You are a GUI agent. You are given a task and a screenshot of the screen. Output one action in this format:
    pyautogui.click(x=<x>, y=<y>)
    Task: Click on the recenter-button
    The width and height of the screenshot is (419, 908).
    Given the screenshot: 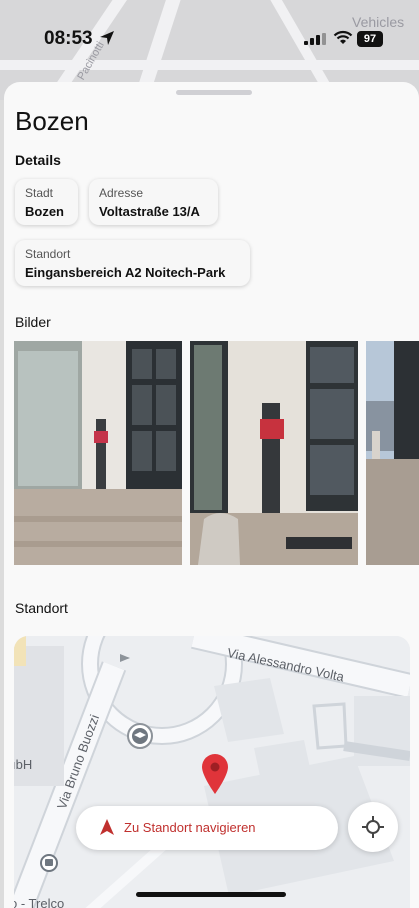 What is the action you would take?
    pyautogui.click(x=373, y=827)
    